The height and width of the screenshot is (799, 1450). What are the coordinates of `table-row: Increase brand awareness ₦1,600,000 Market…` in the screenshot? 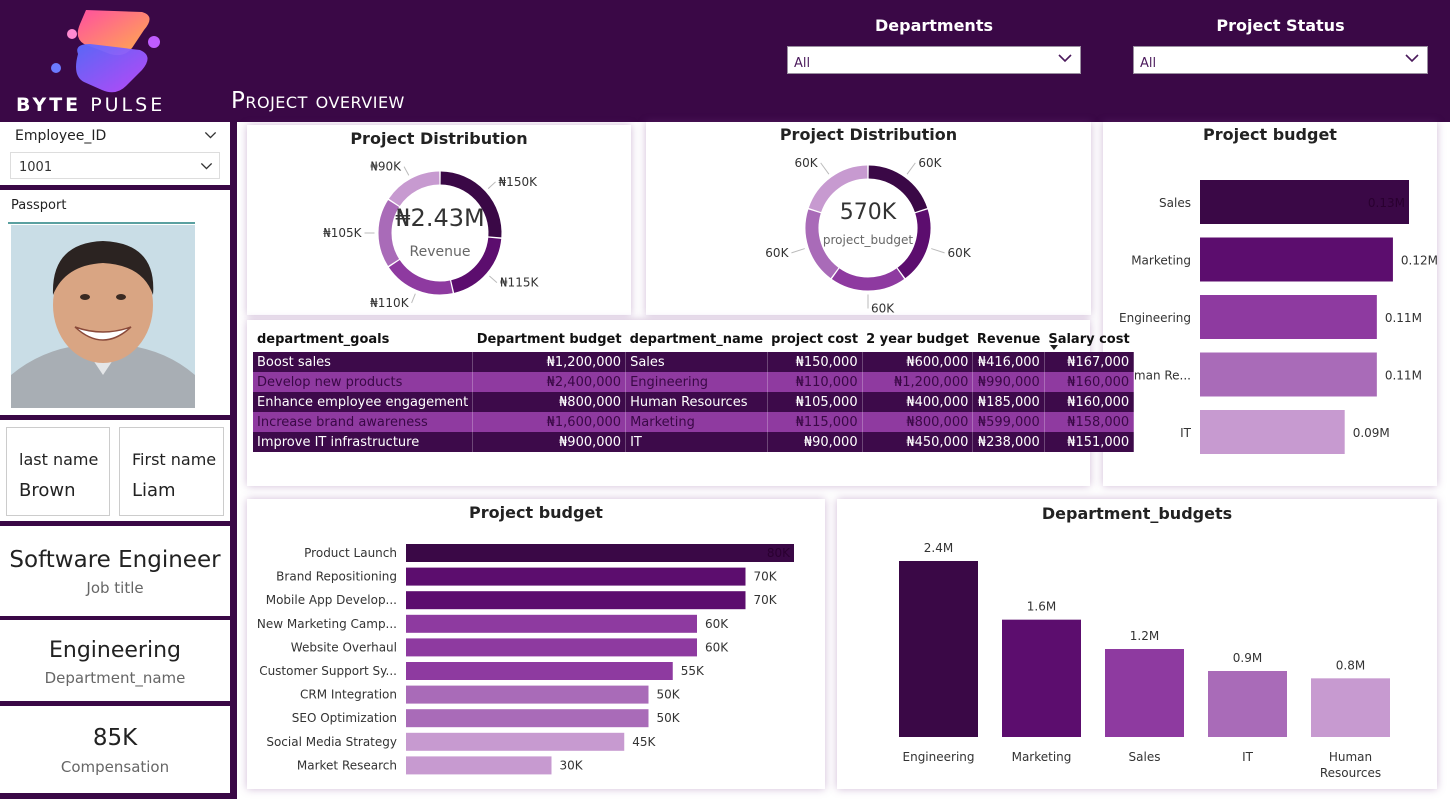 It's located at (694, 422).